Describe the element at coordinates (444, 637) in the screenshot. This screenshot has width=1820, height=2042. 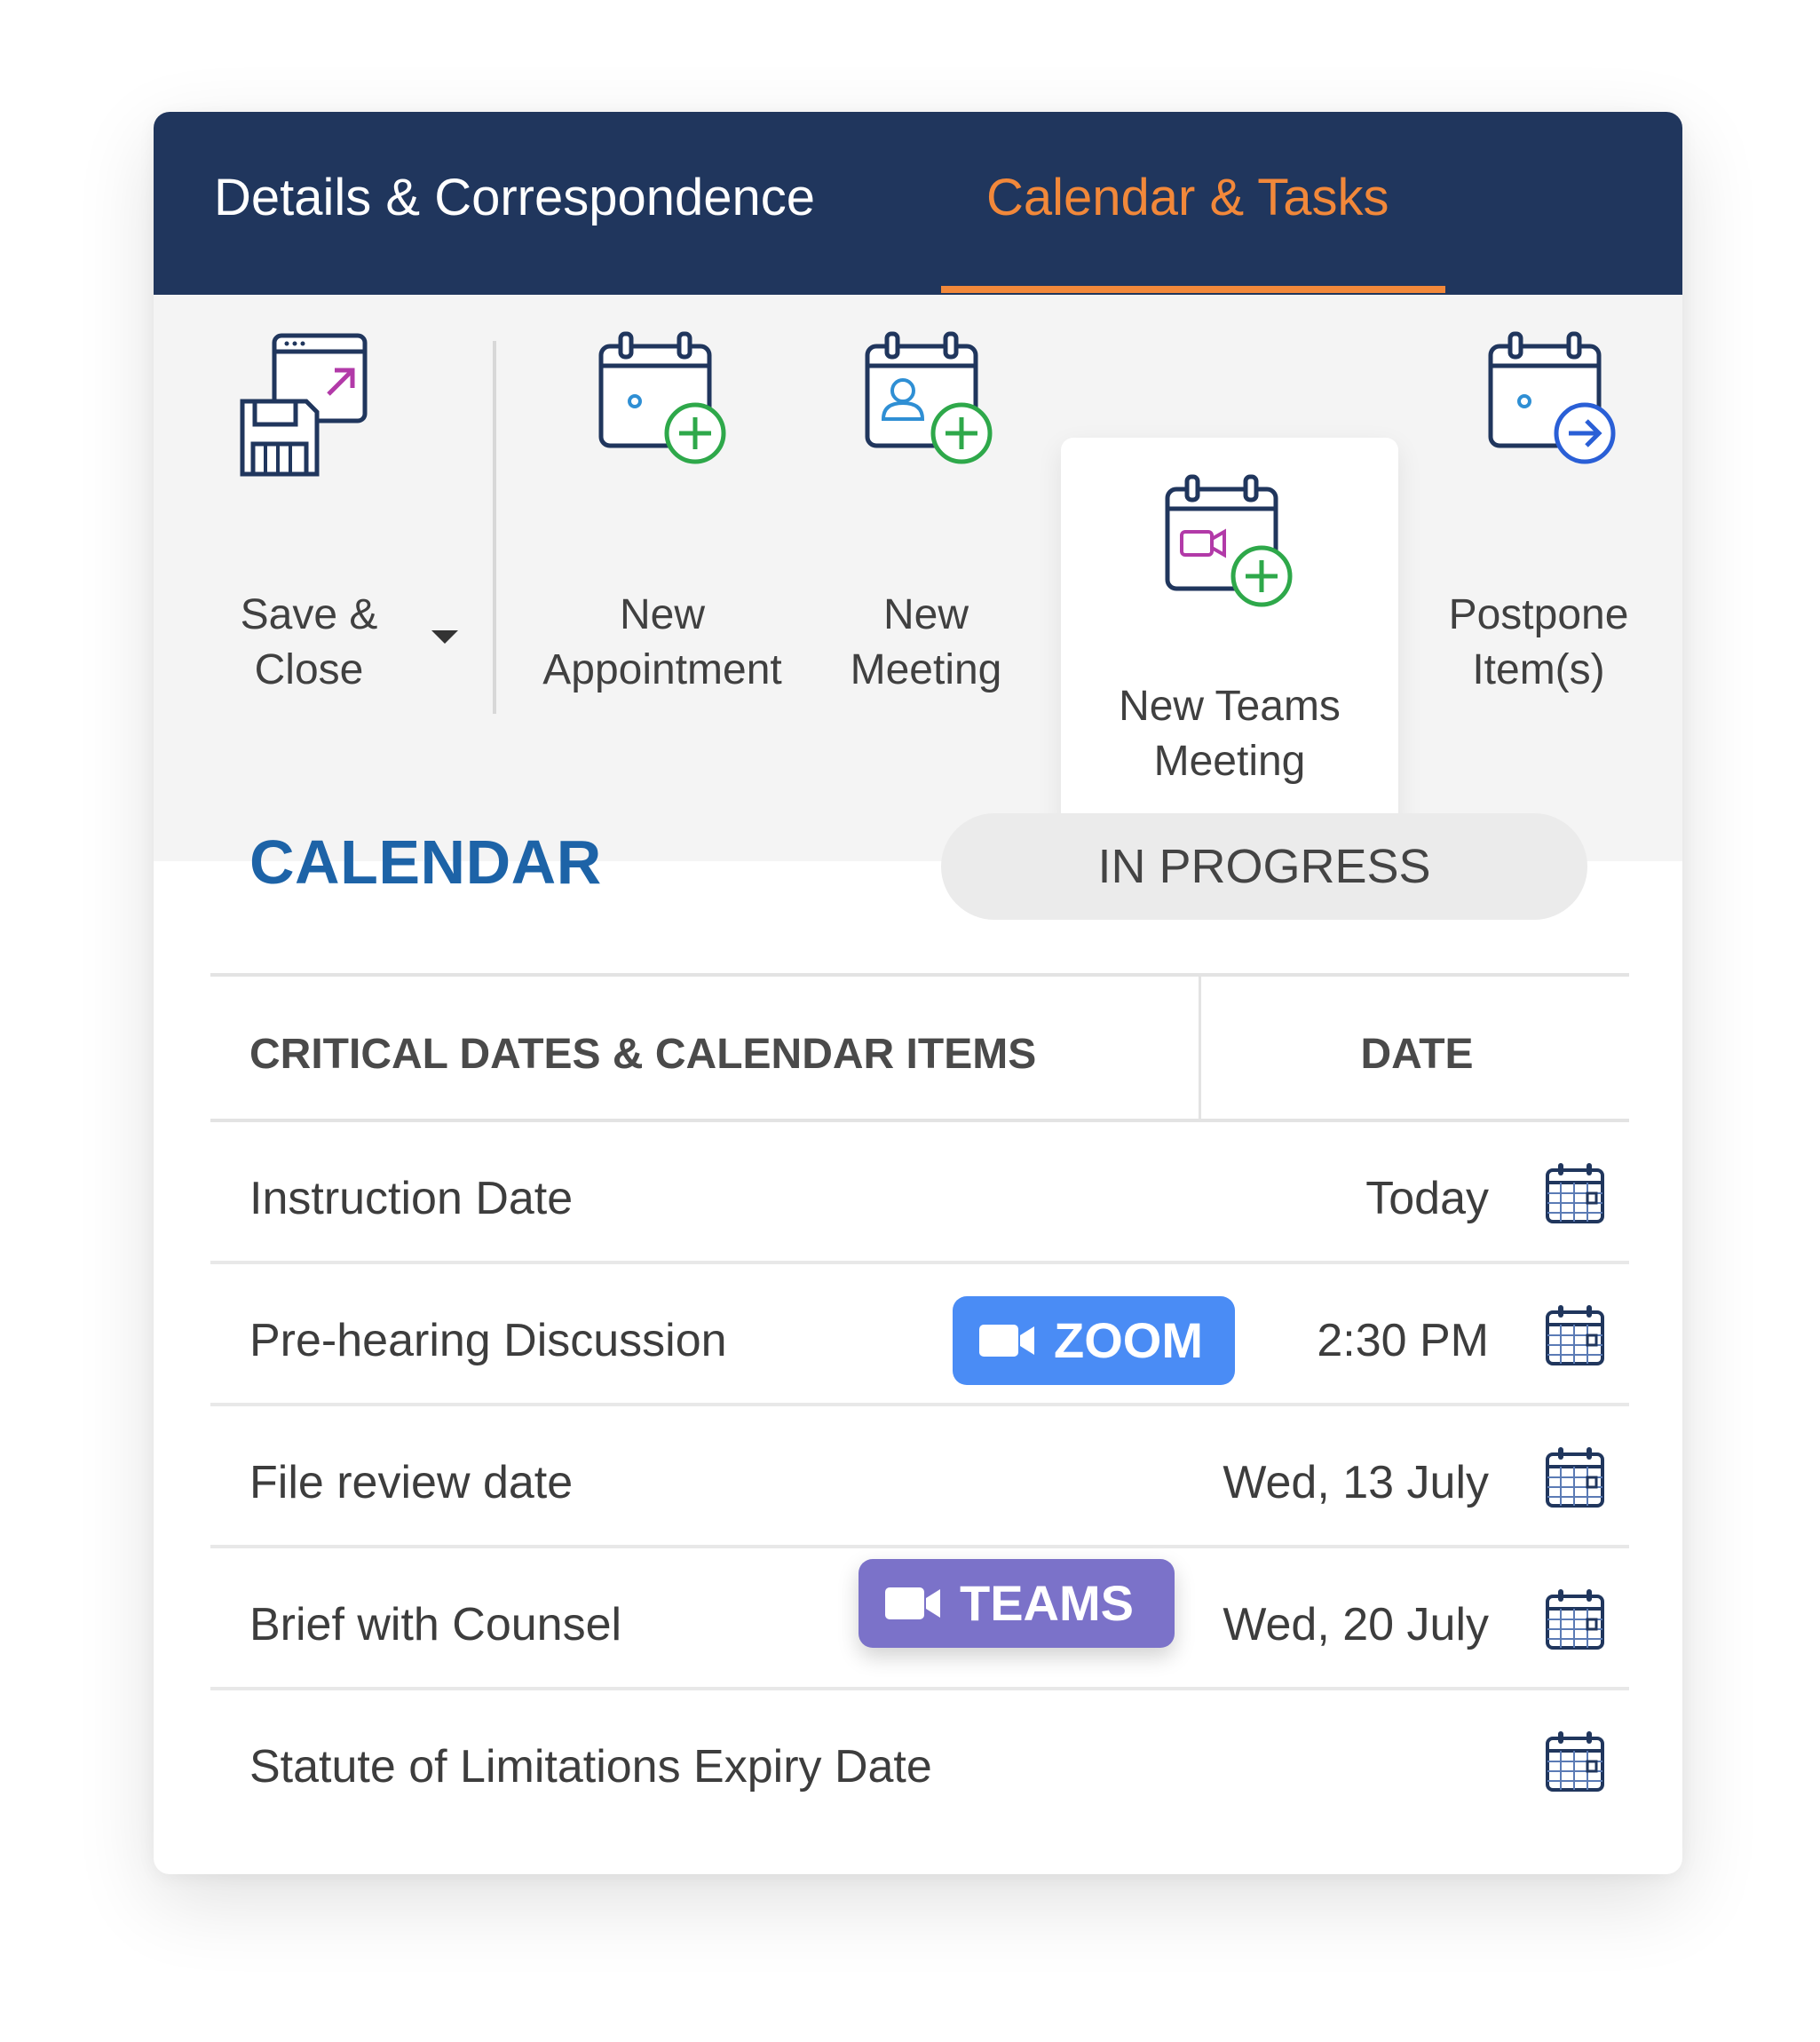
I see `chevron-down-icon` at that location.